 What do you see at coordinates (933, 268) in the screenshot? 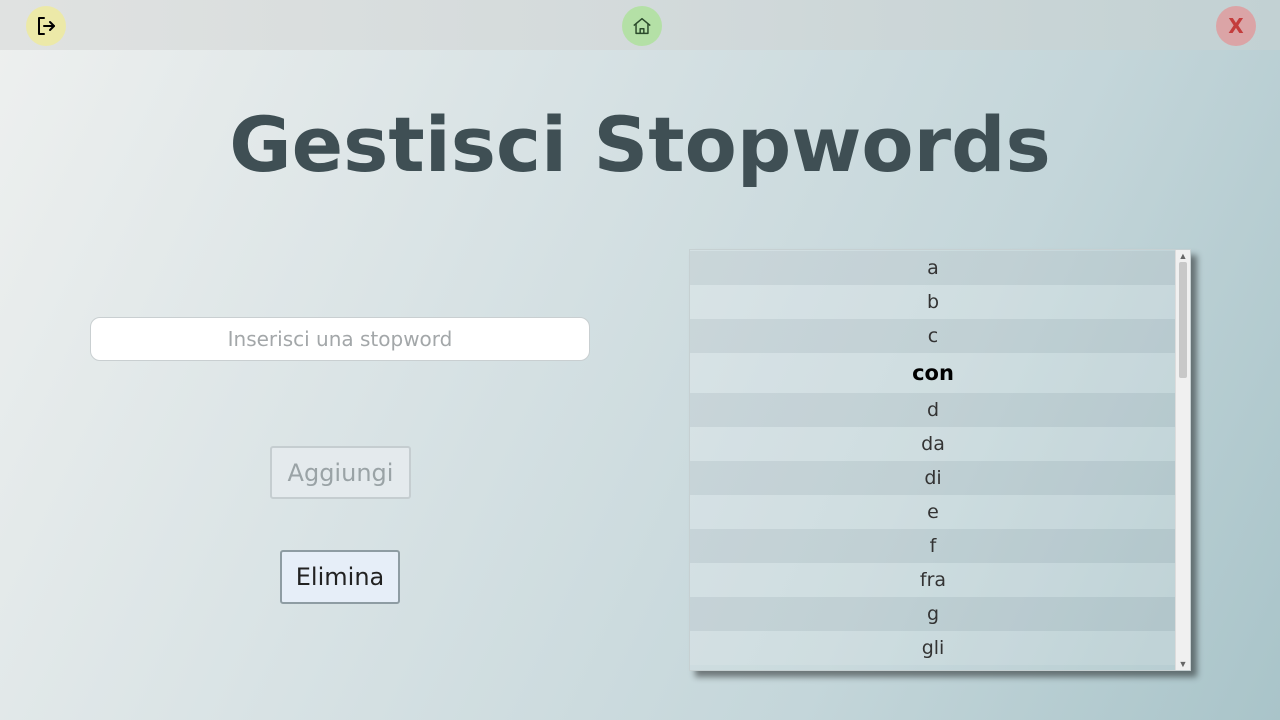
I see `list-item: a` at bounding box center [933, 268].